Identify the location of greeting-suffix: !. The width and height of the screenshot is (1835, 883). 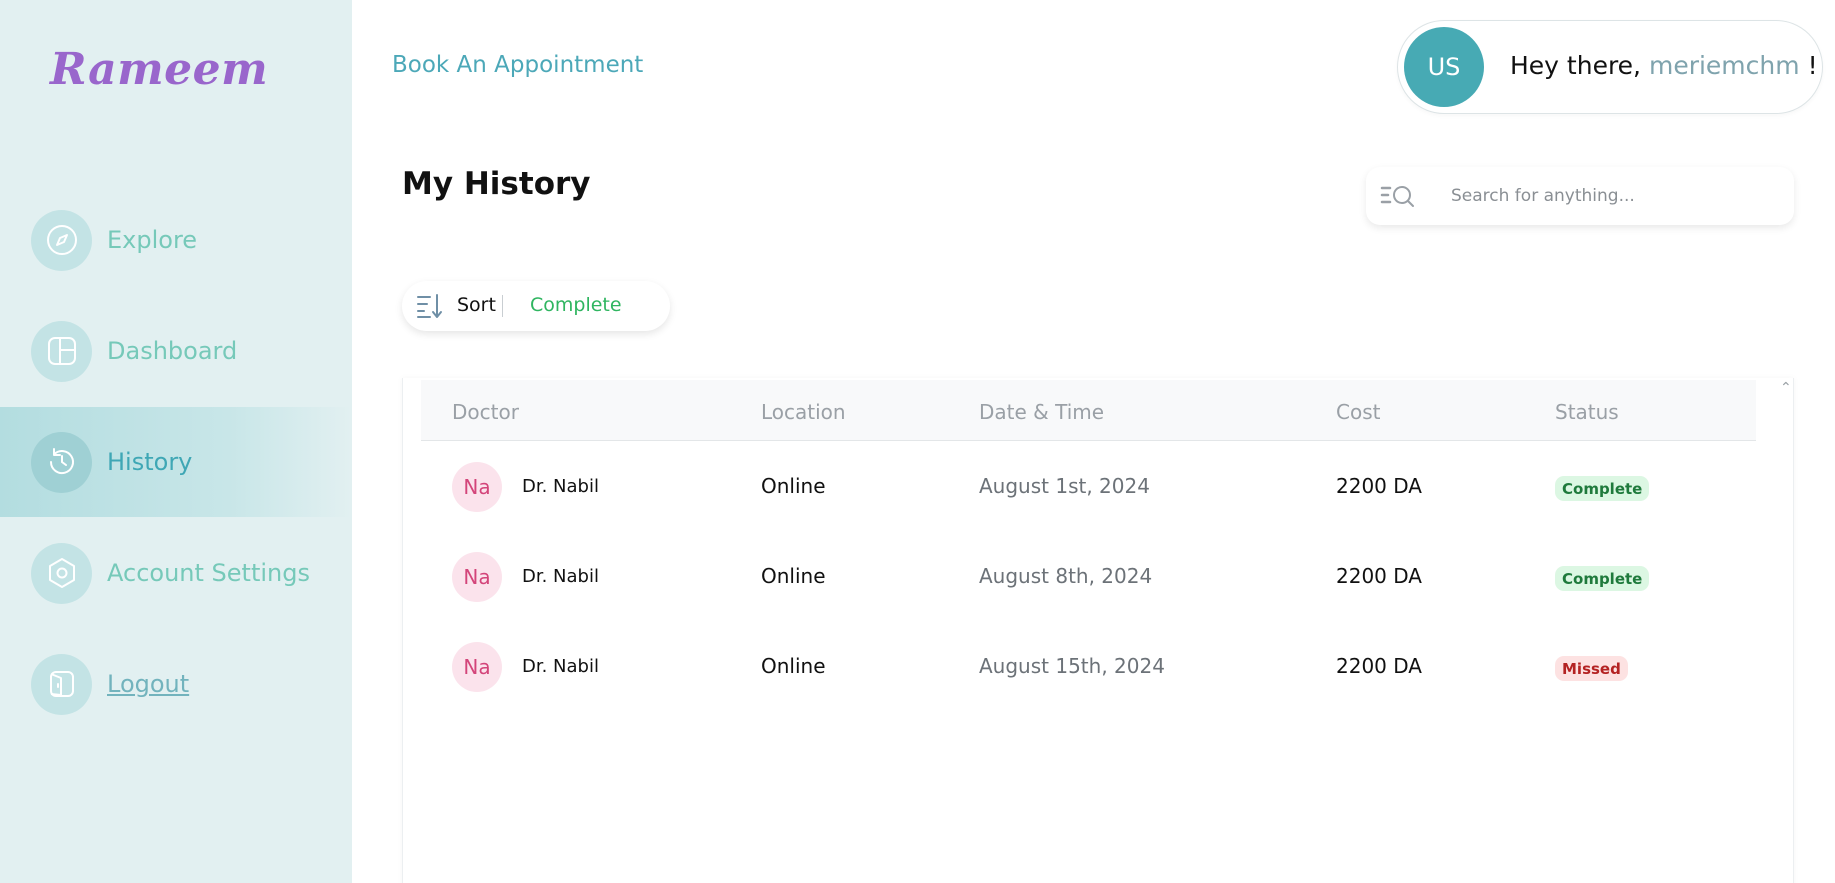
(1812, 65).